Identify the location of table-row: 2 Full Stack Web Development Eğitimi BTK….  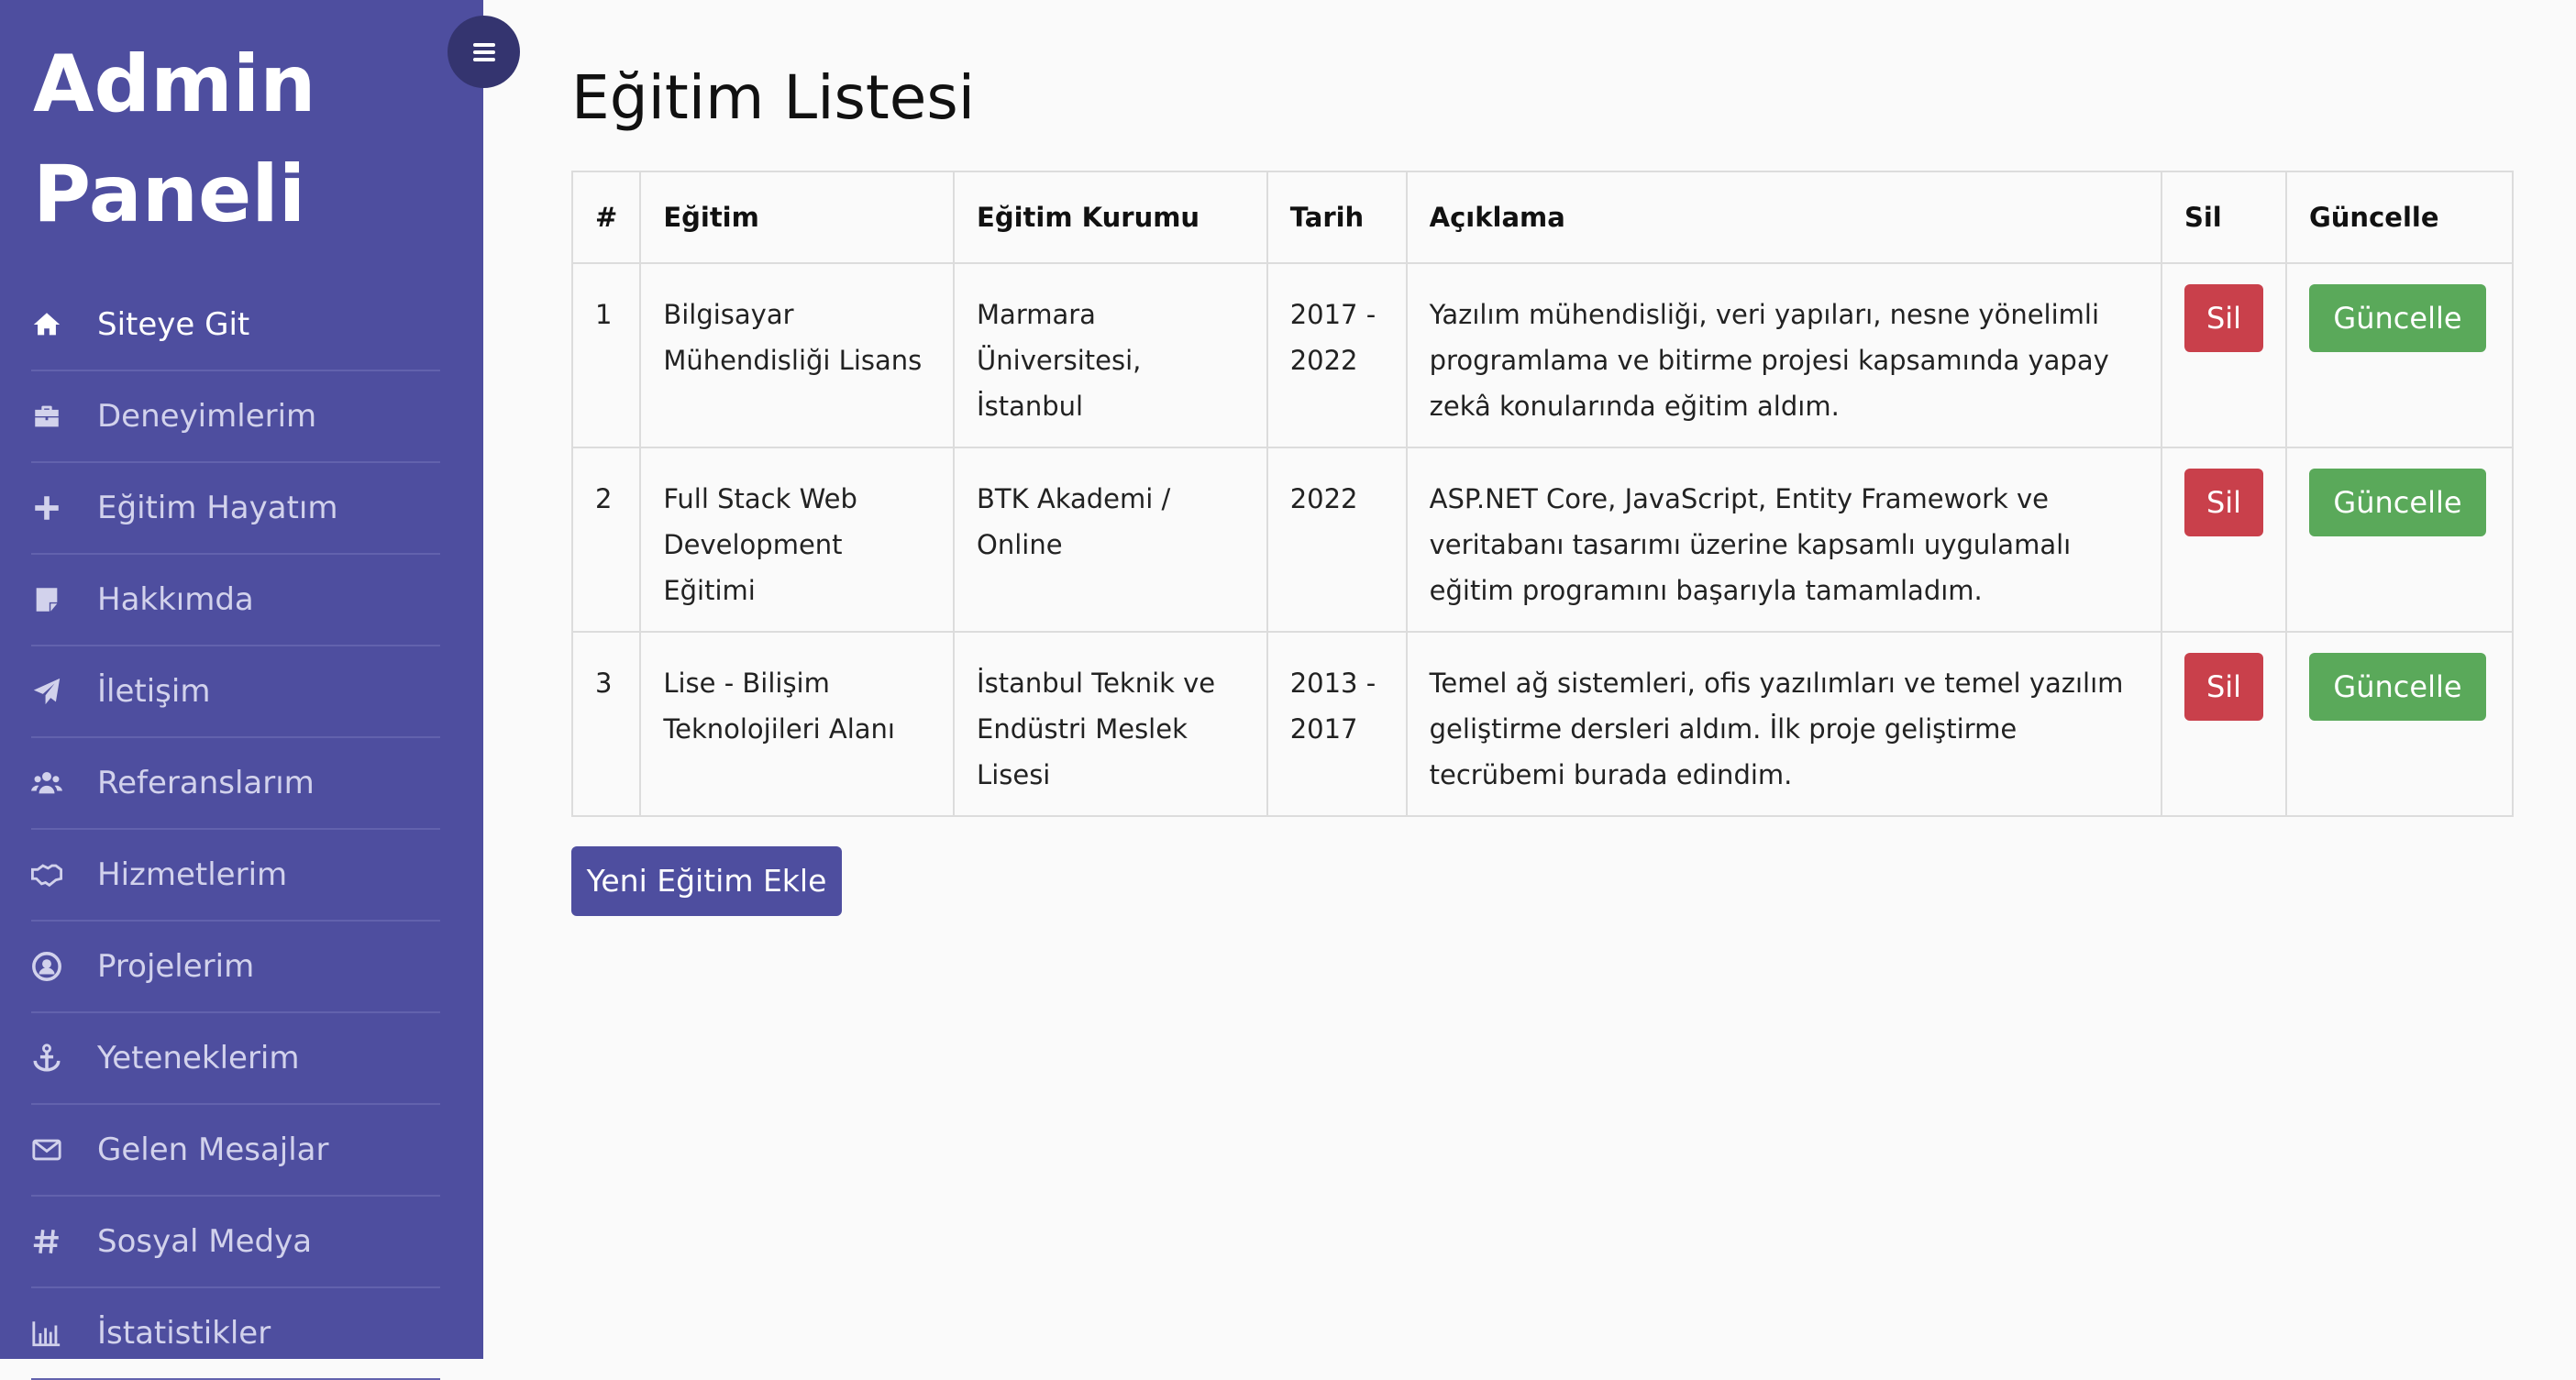
(1542, 540).